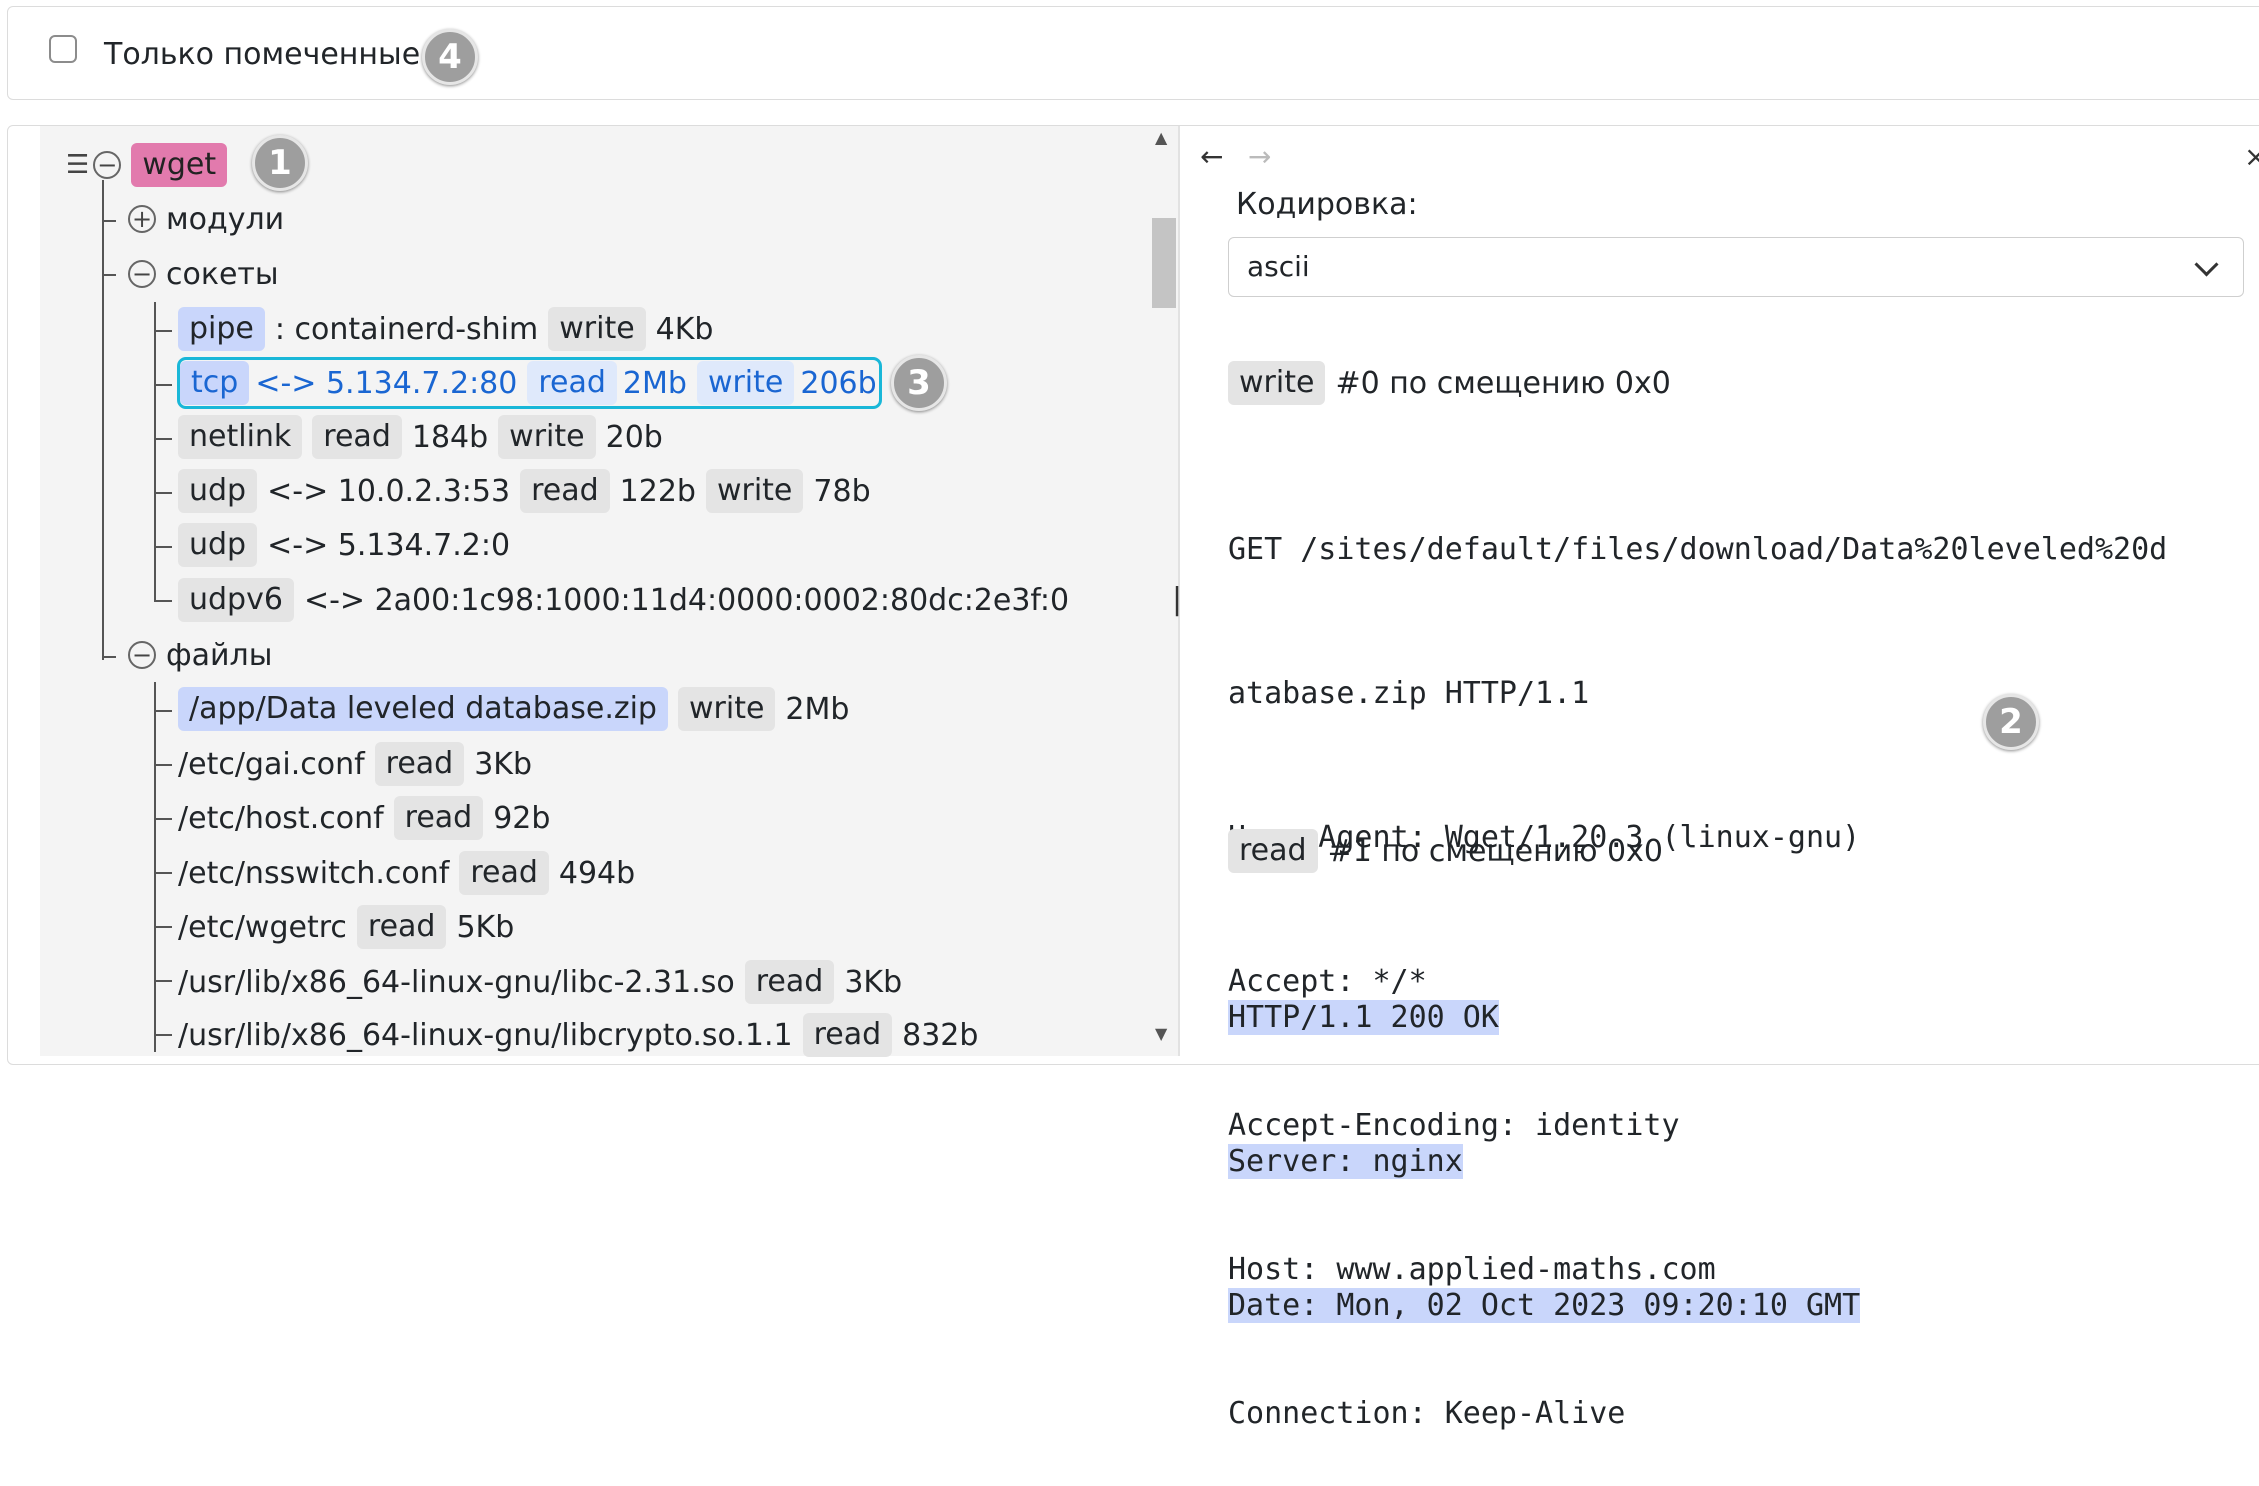 This screenshot has height=1486, width=2259. Describe the element at coordinates (423, 709) in the screenshot. I see `file-path: /app/Data leveled database.zip` at that location.